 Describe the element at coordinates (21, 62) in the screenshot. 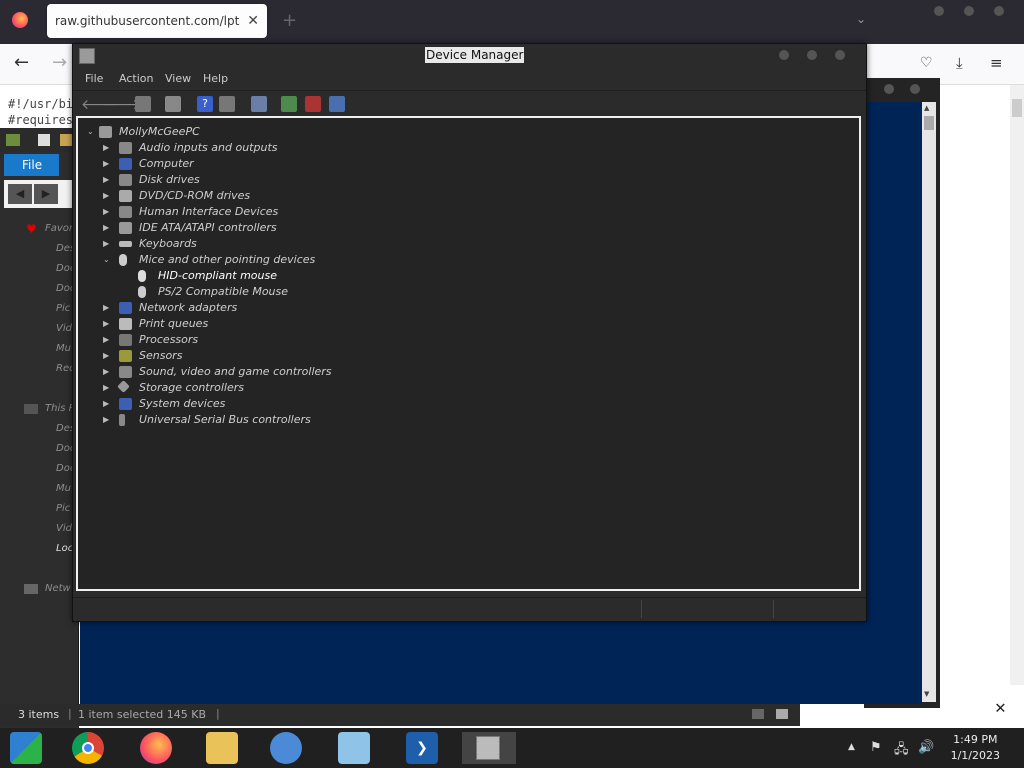

I see `back-arrow-icon: ←` at that location.